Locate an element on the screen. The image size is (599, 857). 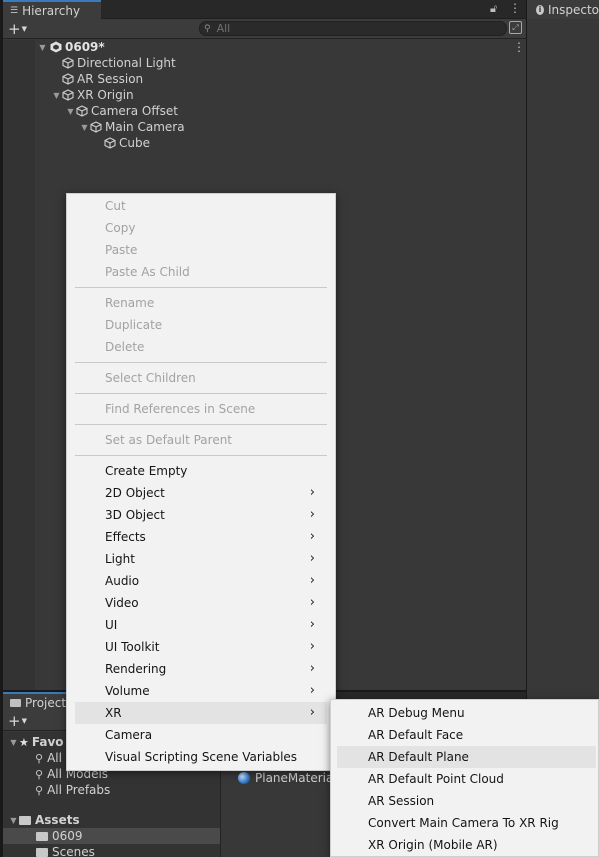
menu-item-3d-object: 3D Object › is located at coordinates (201, 515).